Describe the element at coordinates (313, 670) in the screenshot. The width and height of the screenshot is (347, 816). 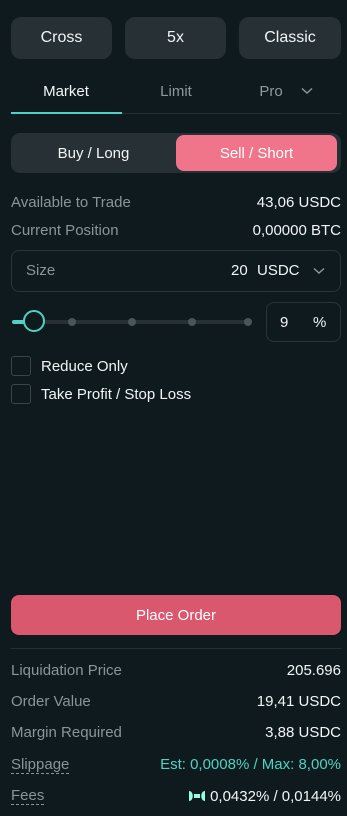
I see `liquidation-value: 205.696` at that location.